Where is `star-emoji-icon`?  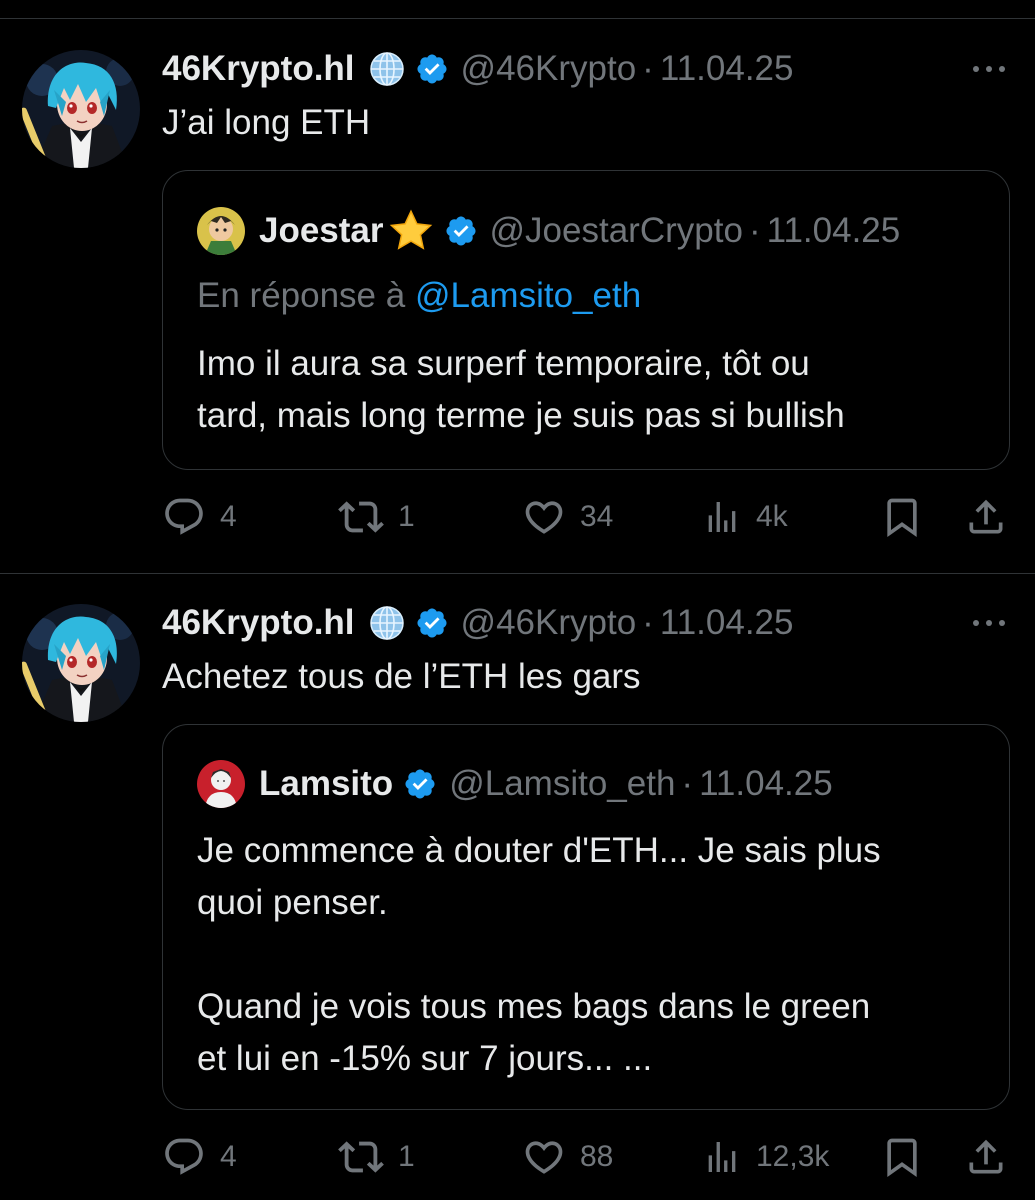
star-emoji-icon is located at coordinates (411, 231).